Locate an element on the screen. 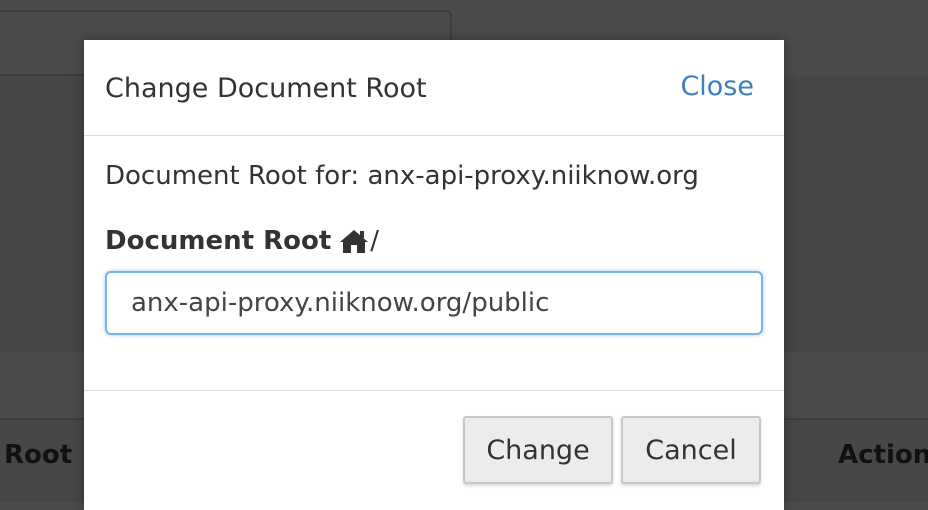 The width and height of the screenshot is (928, 510). close-link: Close is located at coordinates (717, 86).